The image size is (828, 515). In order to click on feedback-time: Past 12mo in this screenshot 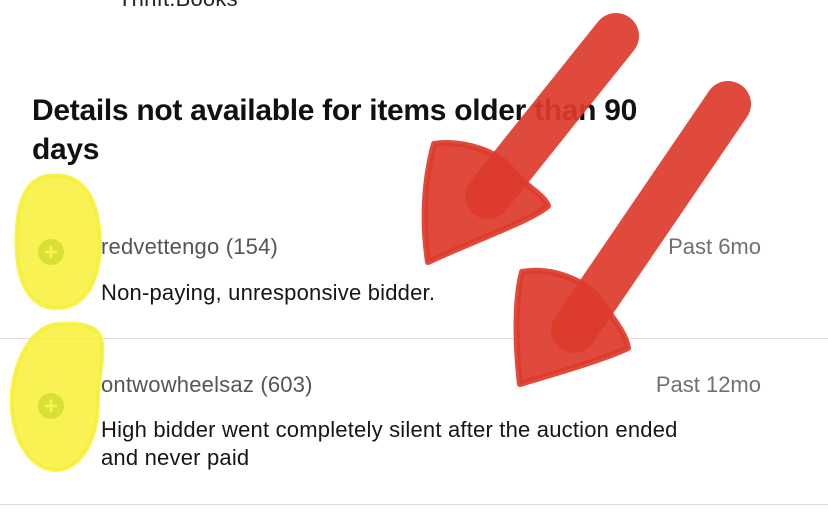, I will do `click(708, 384)`.